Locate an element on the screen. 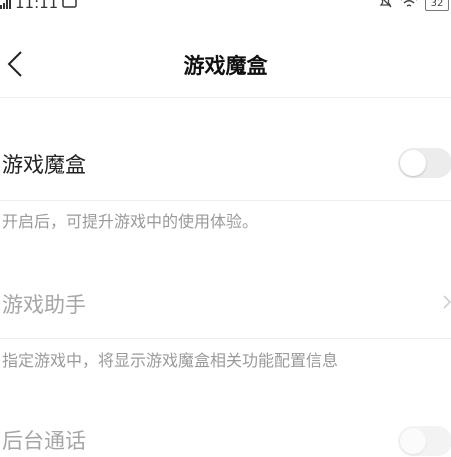 This screenshot has width=451, height=457. status-left: 11:11 is located at coordinates (38, 6).